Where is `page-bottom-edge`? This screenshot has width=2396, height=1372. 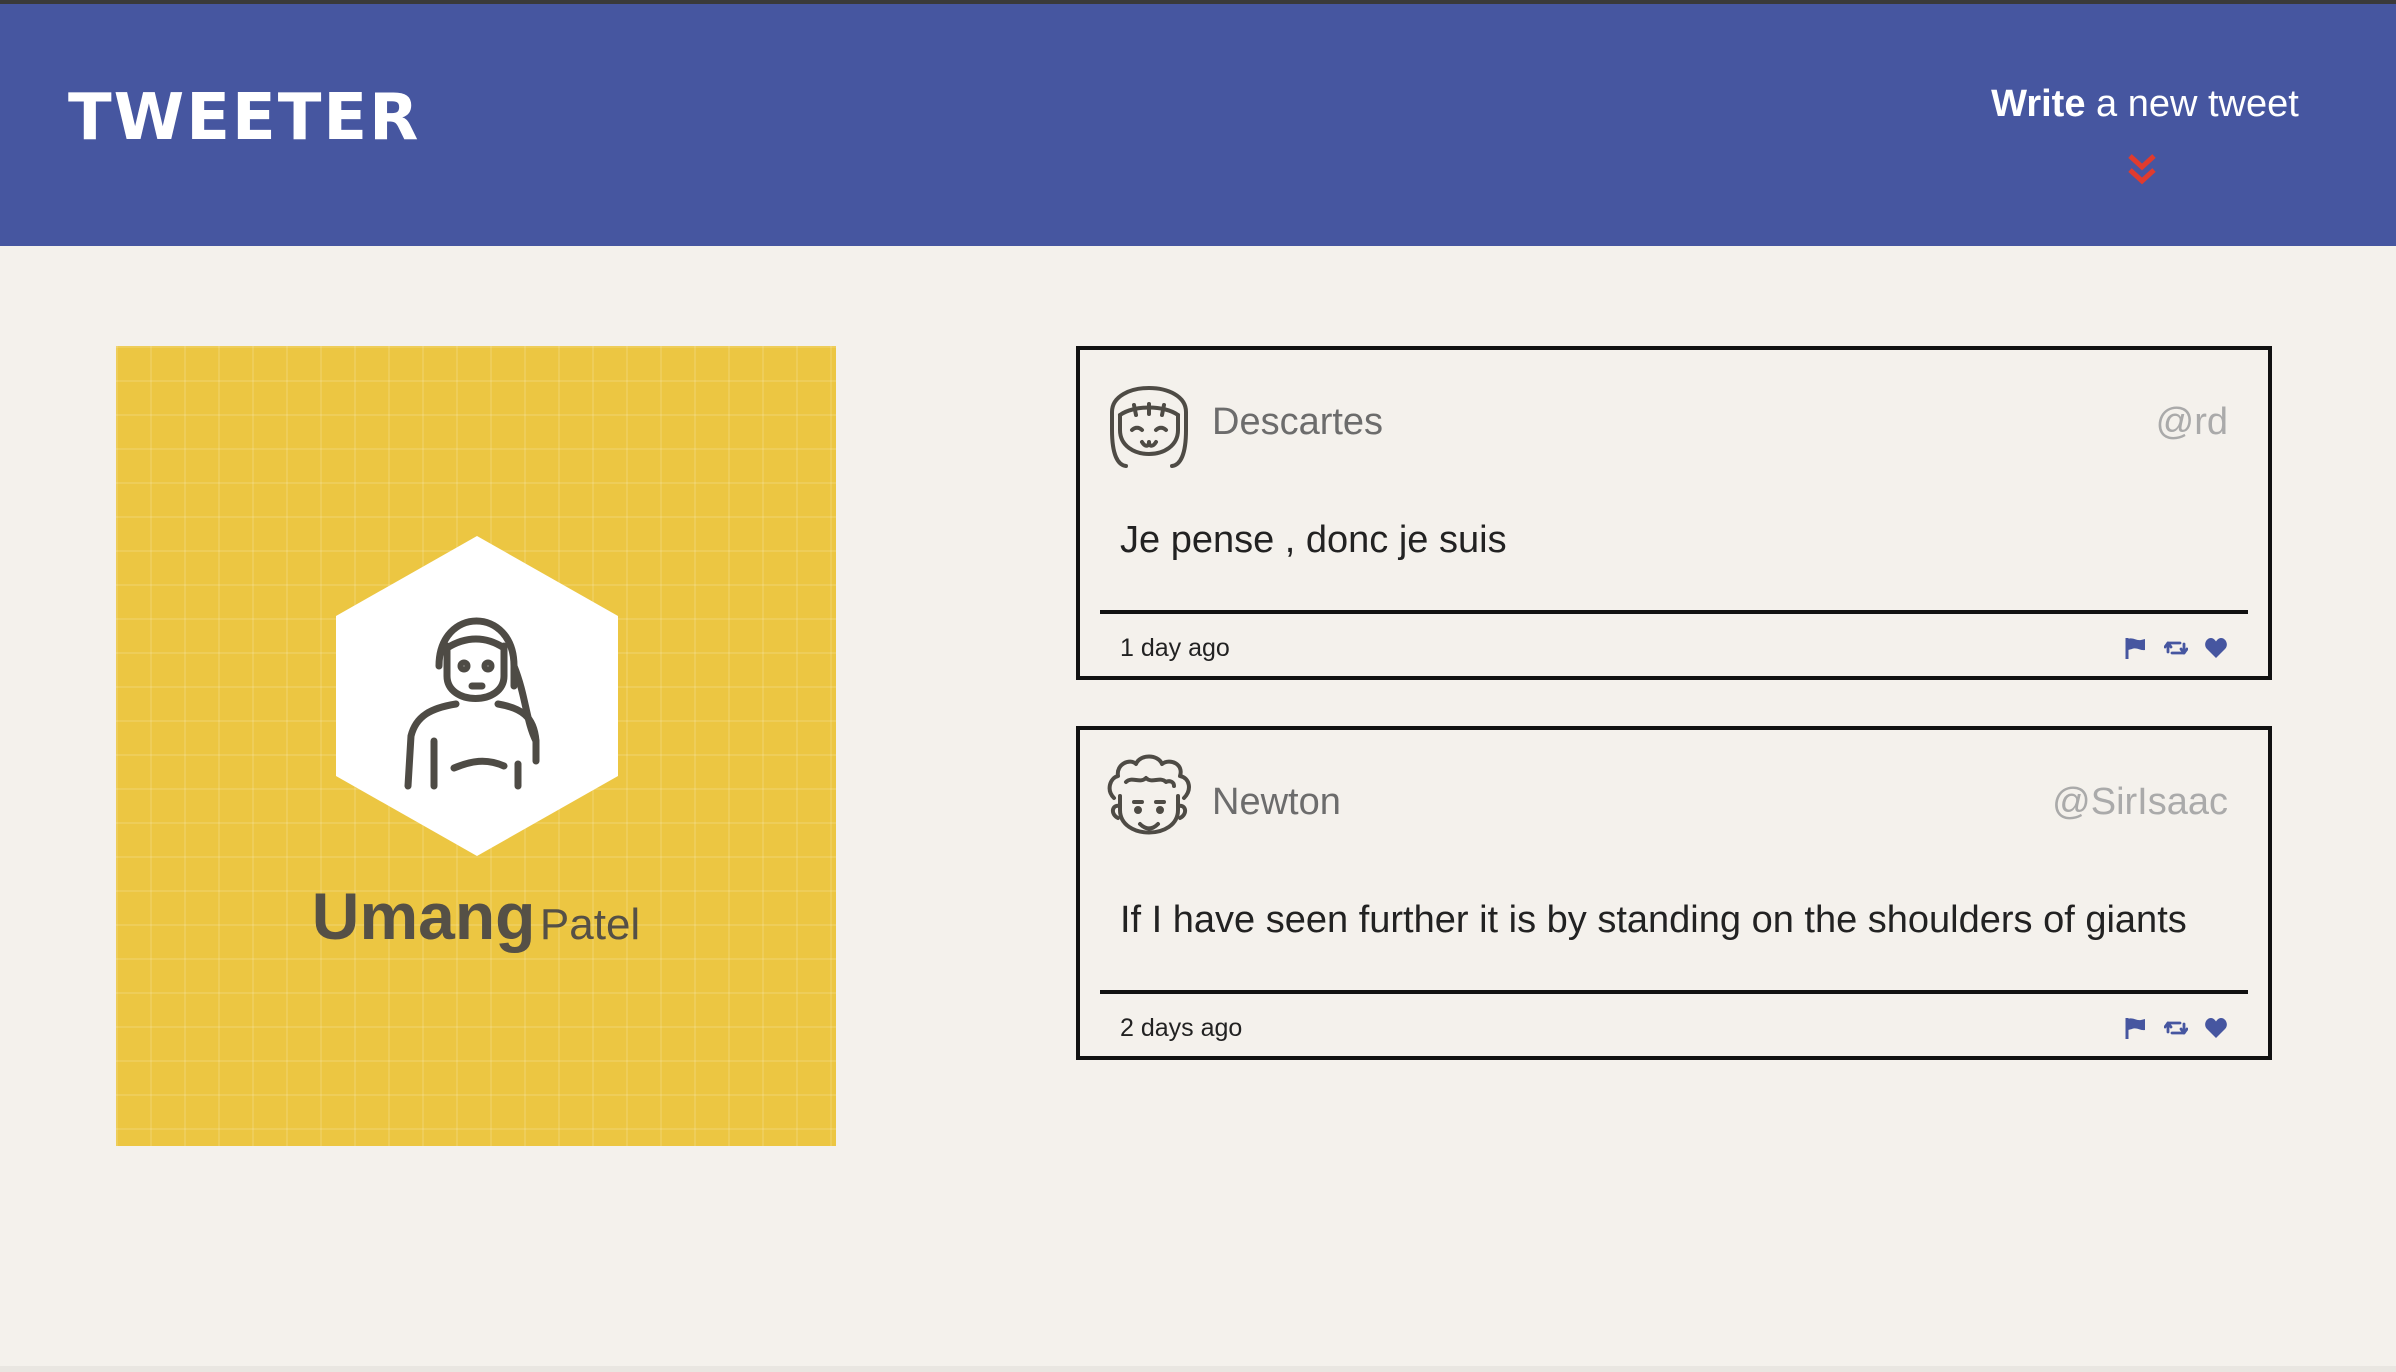 page-bottom-edge is located at coordinates (1198, 1369).